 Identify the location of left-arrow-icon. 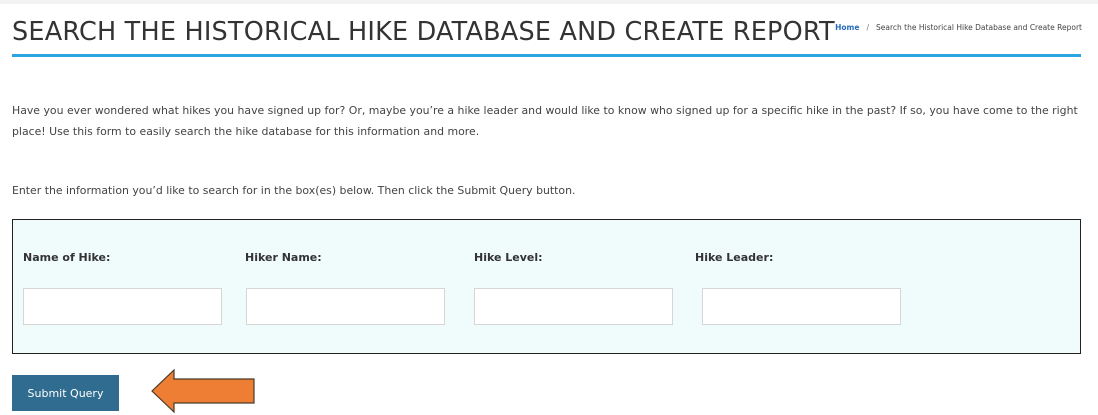
(203, 391).